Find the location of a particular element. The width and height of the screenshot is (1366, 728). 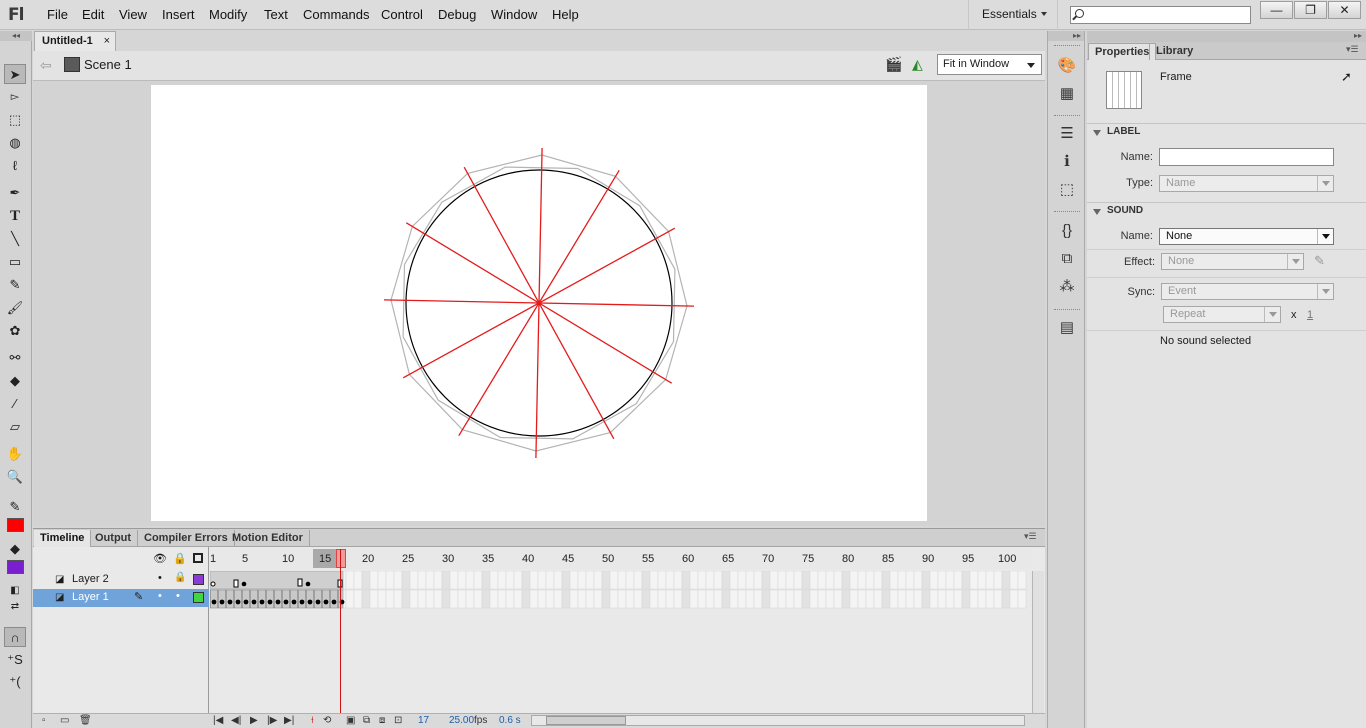

outline-icon is located at coordinates (198, 558).